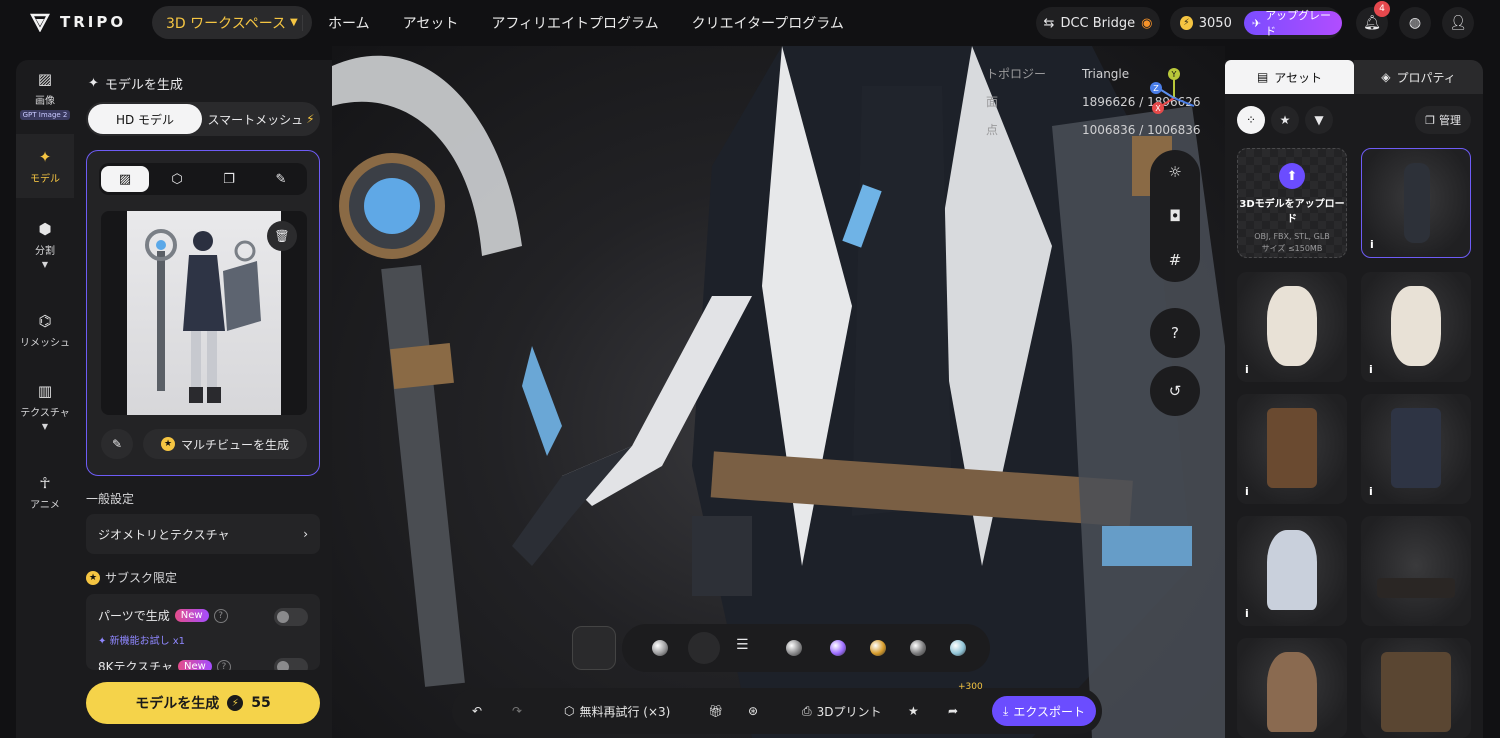  What do you see at coordinates (517, 711) in the screenshot?
I see `redo-button: ↷` at bounding box center [517, 711].